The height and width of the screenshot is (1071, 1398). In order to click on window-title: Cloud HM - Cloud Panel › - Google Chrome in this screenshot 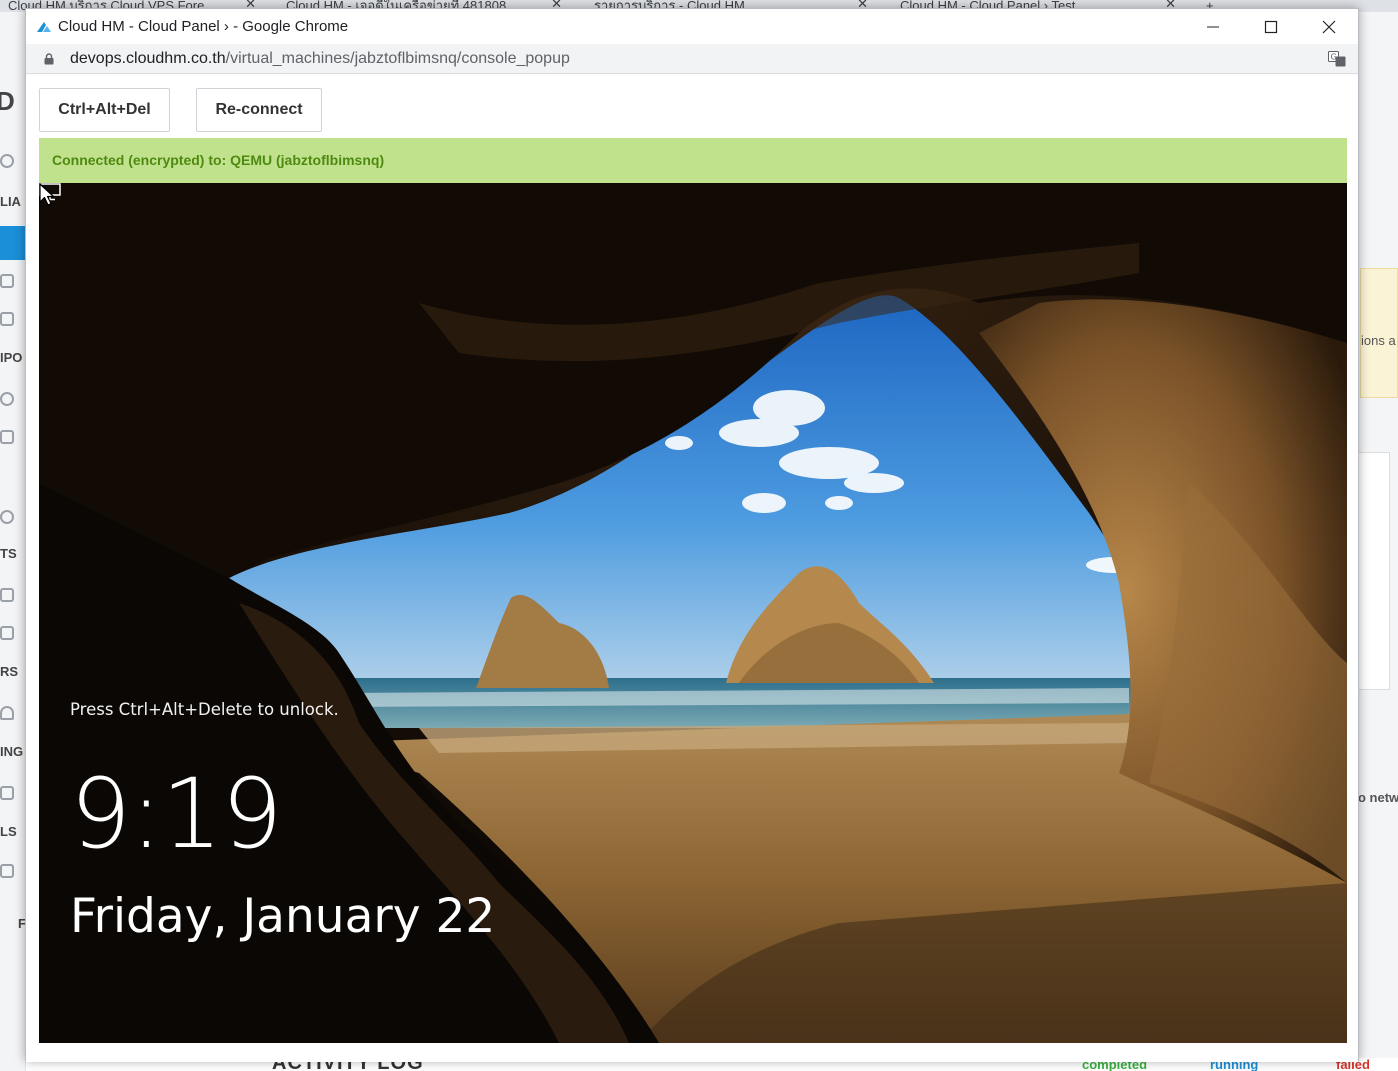, I will do `click(203, 26)`.